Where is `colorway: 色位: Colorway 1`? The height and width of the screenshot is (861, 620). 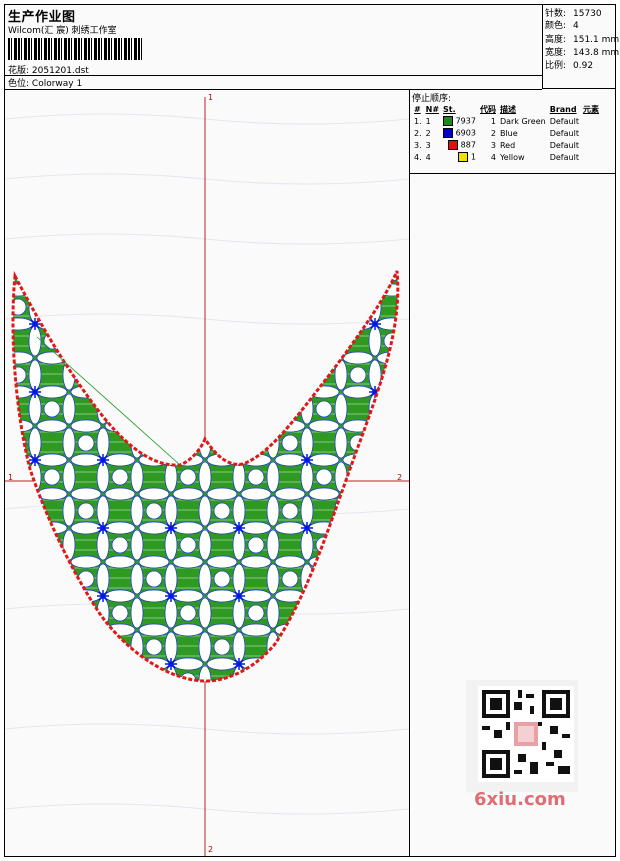
colorway: 色位: Colorway 1 is located at coordinates (45, 82).